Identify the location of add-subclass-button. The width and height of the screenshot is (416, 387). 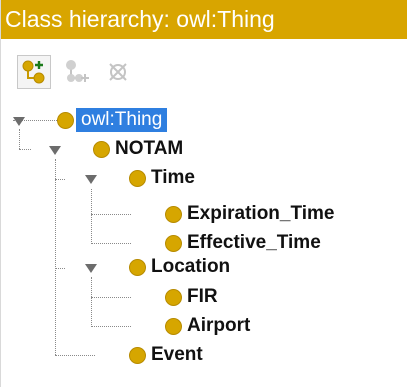
(34, 72).